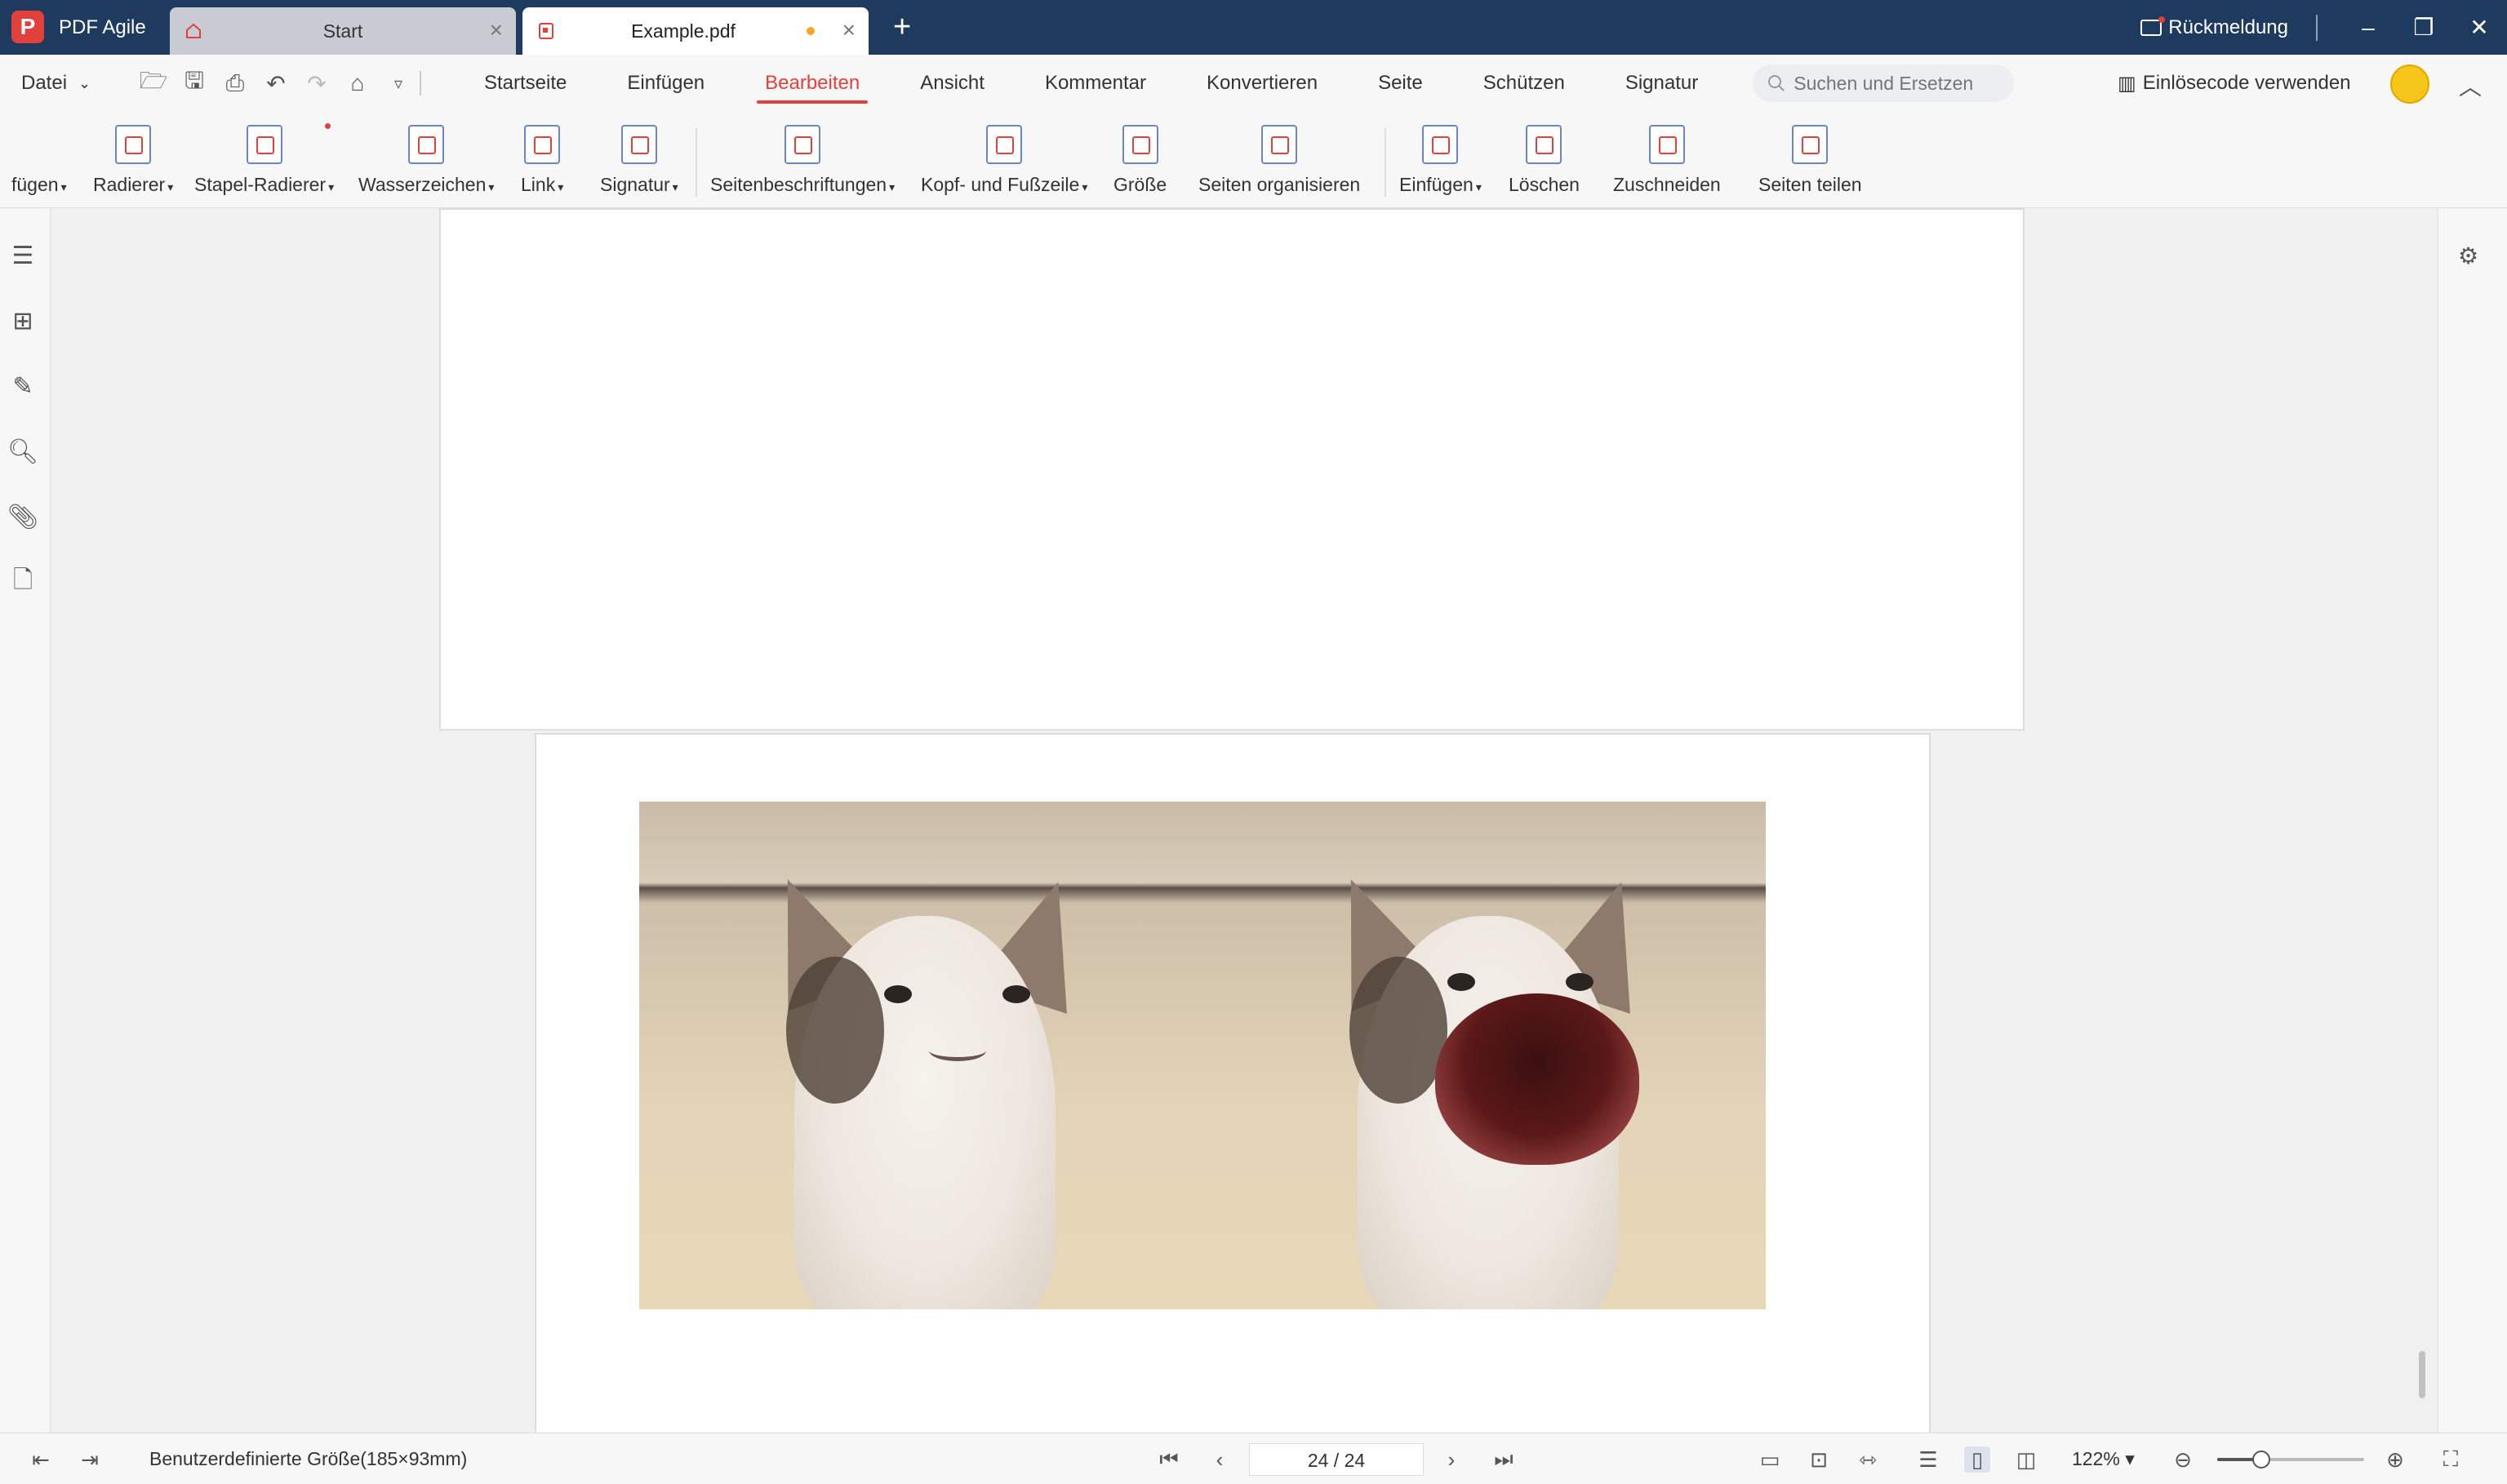  What do you see at coordinates (2468, 255) in the screenshot?
I see `properties-icon: ⚙︎` at bounding box center [2468, 255].